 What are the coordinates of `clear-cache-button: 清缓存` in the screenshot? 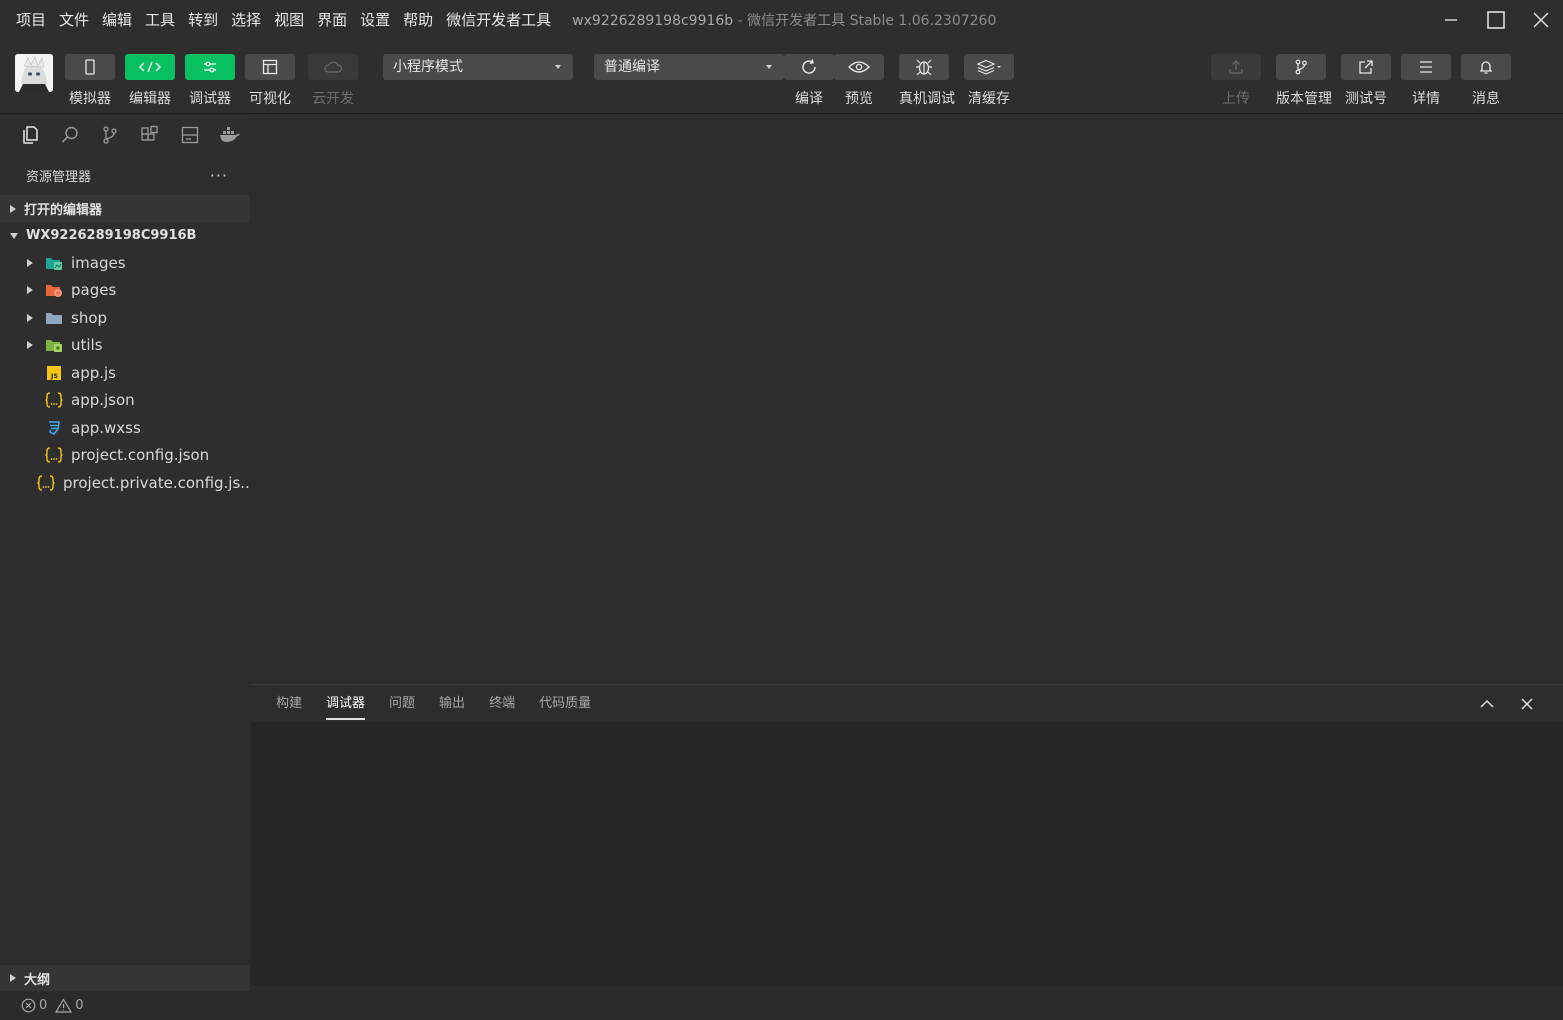 It's located at (989, 81).